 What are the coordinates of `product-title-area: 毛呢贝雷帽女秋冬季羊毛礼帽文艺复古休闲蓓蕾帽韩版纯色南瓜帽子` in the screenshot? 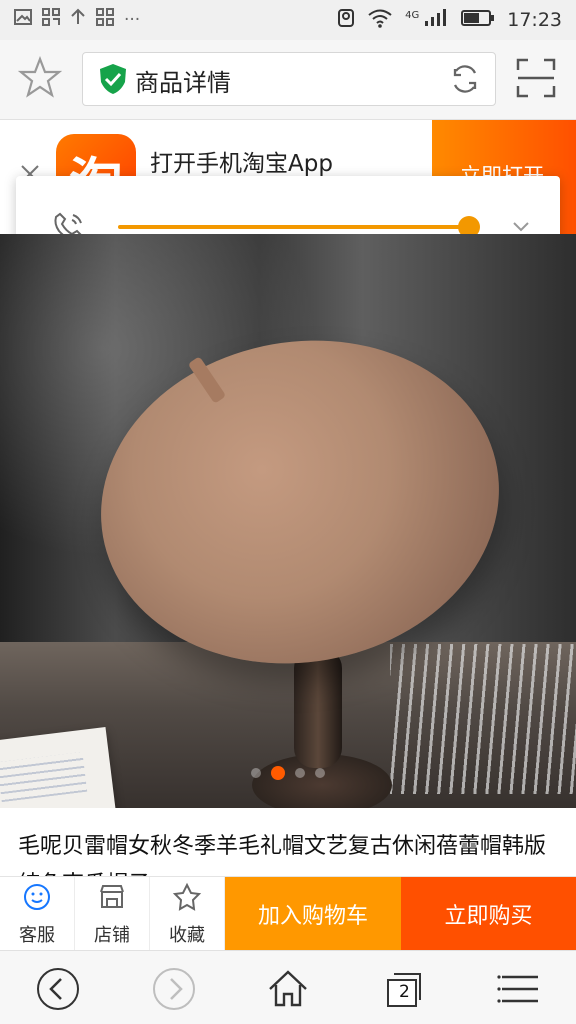 It's located at (288, 842).